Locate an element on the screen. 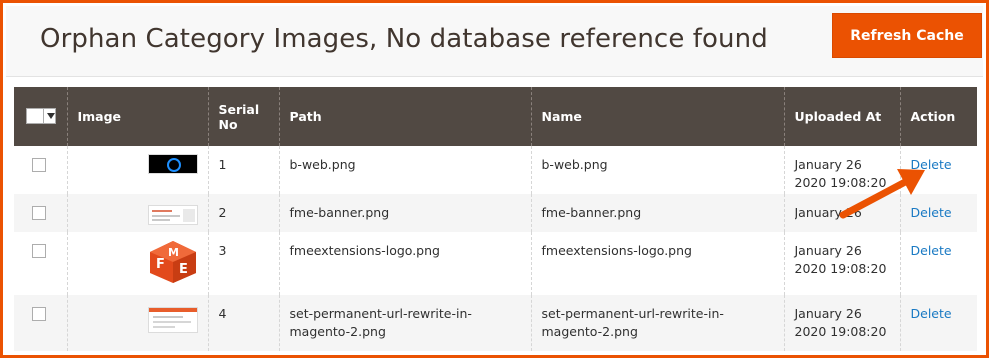 The height and width of the screenshot is (358, 989). image-cell: F M E is located at coordinates (137, 263).